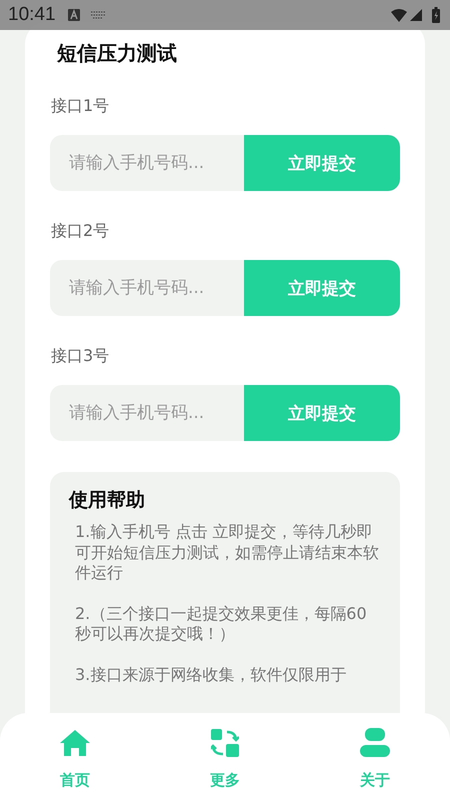 The width and height of the screenshot is (450, 801). Describe the element at coordinates (117, 53) in the screenshot. I see `page-title: 短信压力测试` at that location.